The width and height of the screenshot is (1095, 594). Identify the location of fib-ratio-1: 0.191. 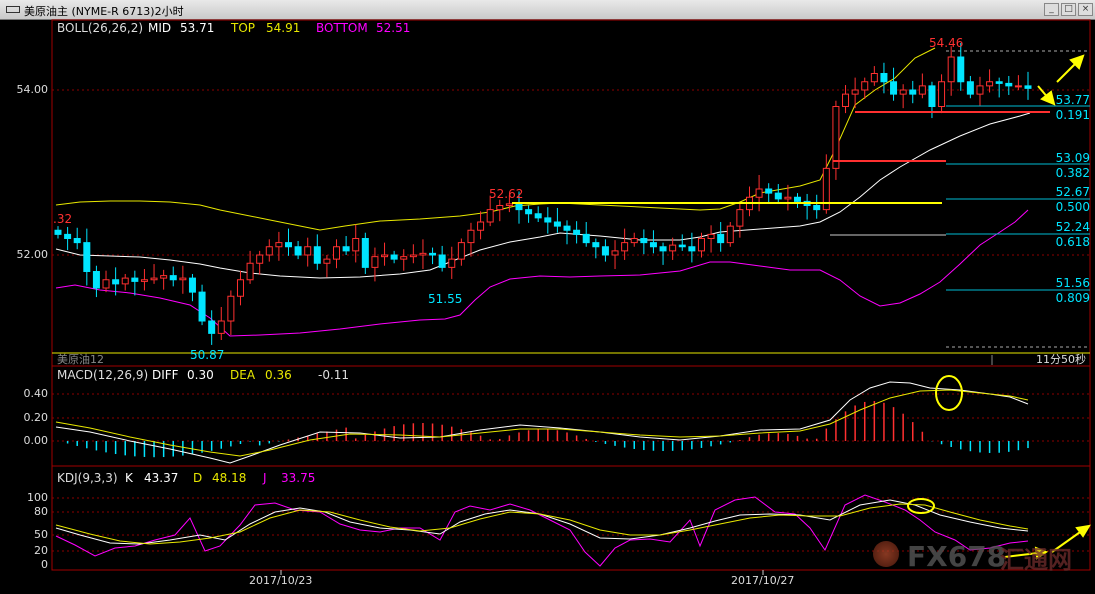
(1072, 115).